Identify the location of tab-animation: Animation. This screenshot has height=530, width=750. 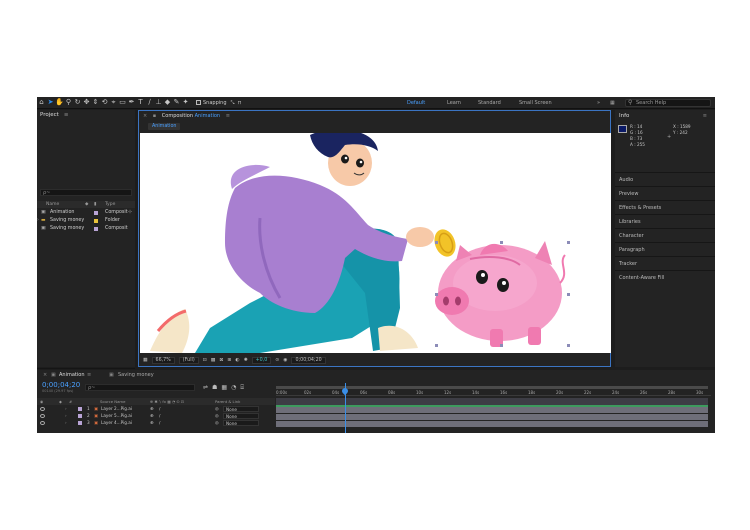
(72, 375).